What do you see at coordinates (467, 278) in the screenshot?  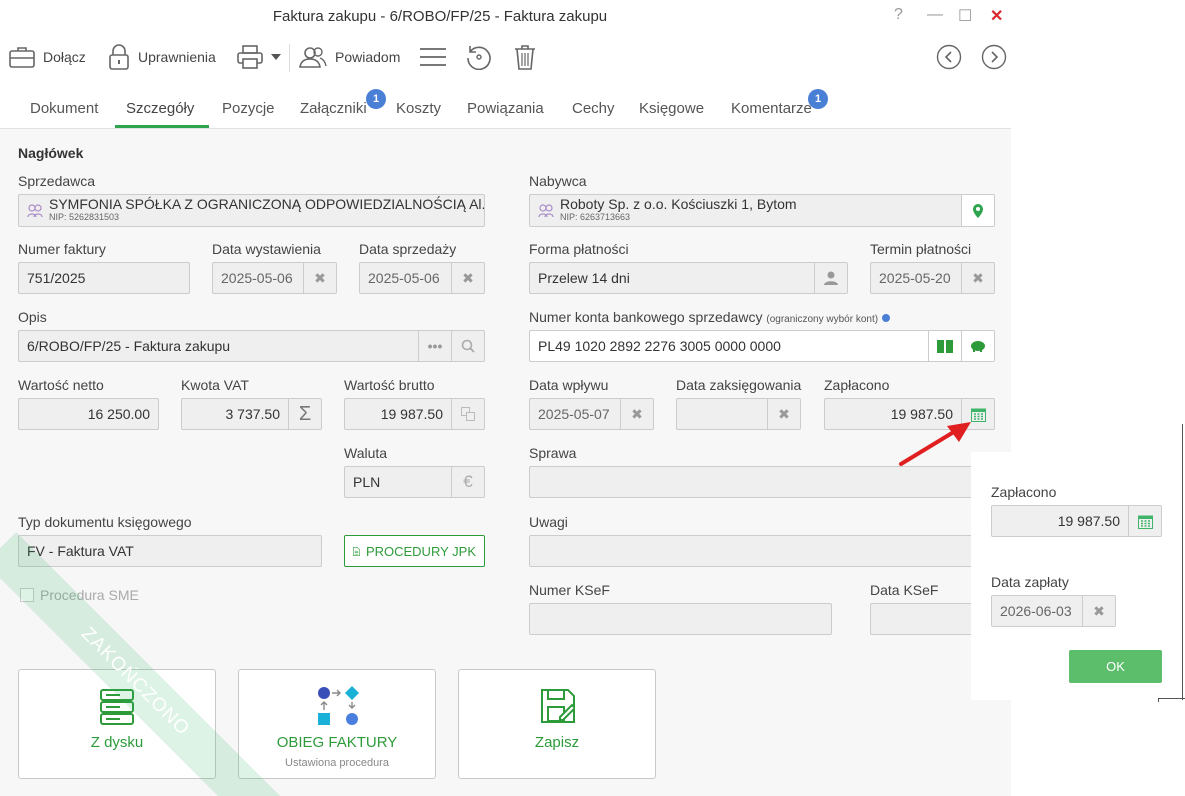 I see `clear-sale-date-icon: ✖` at bounding box center [467, 278].